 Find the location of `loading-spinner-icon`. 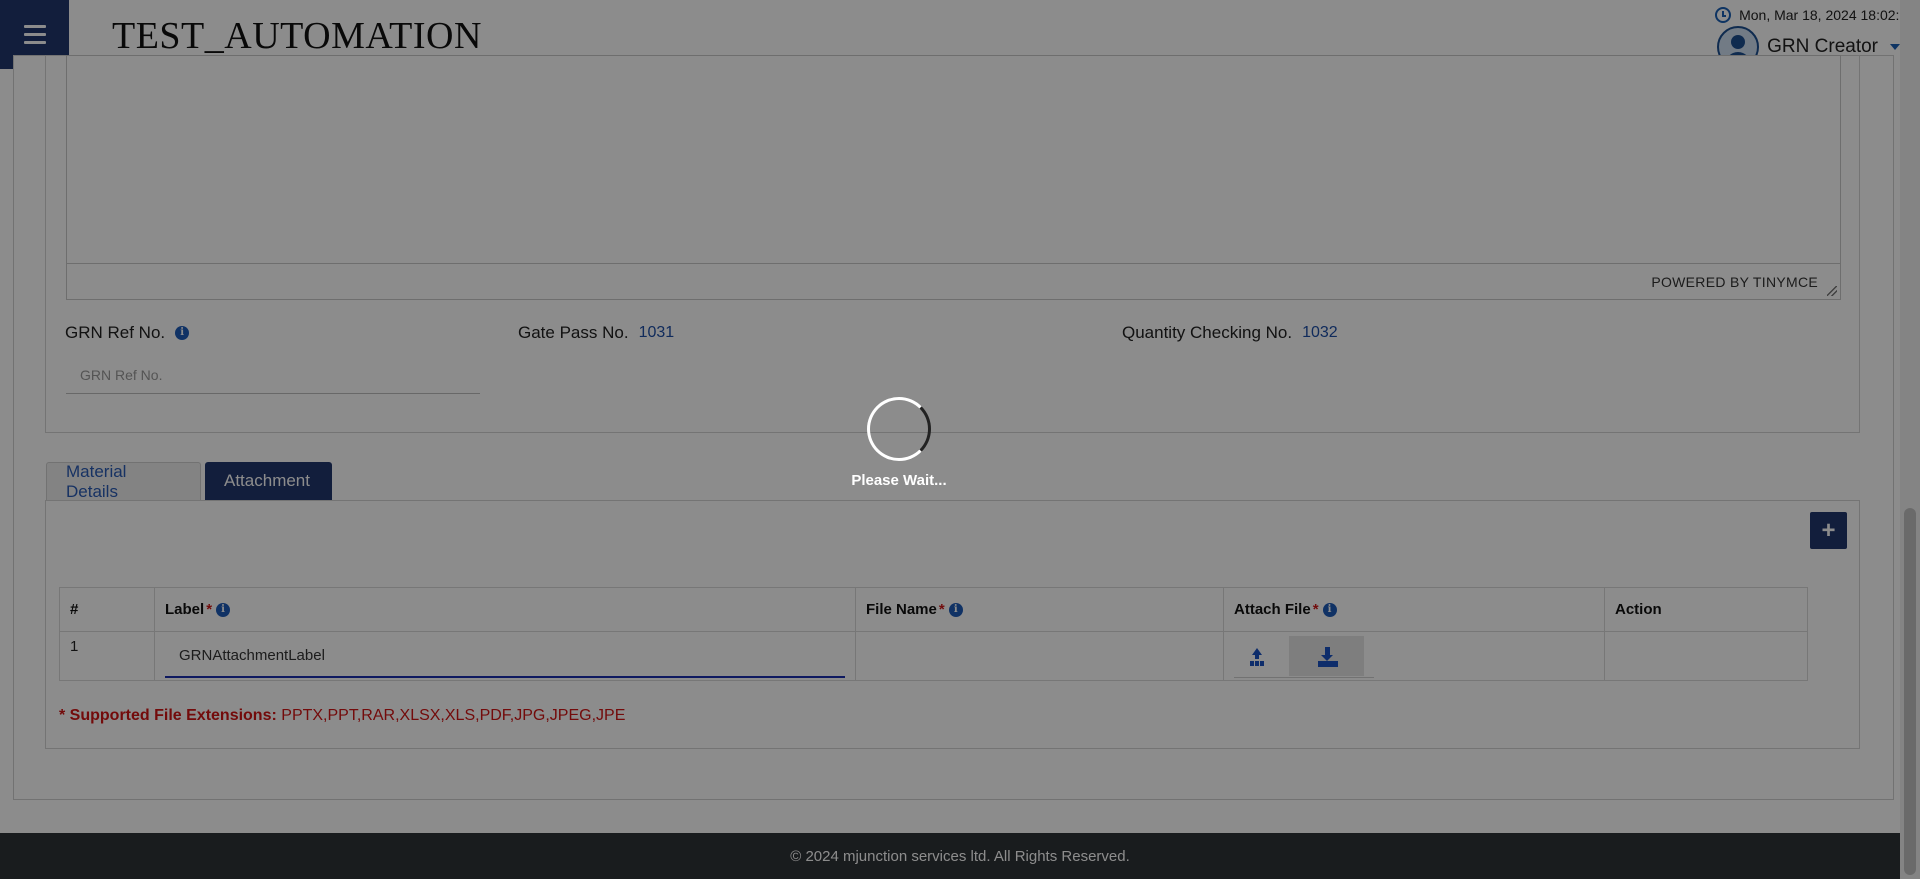

loading-spinner-icon is located at coordinates (899, 429).